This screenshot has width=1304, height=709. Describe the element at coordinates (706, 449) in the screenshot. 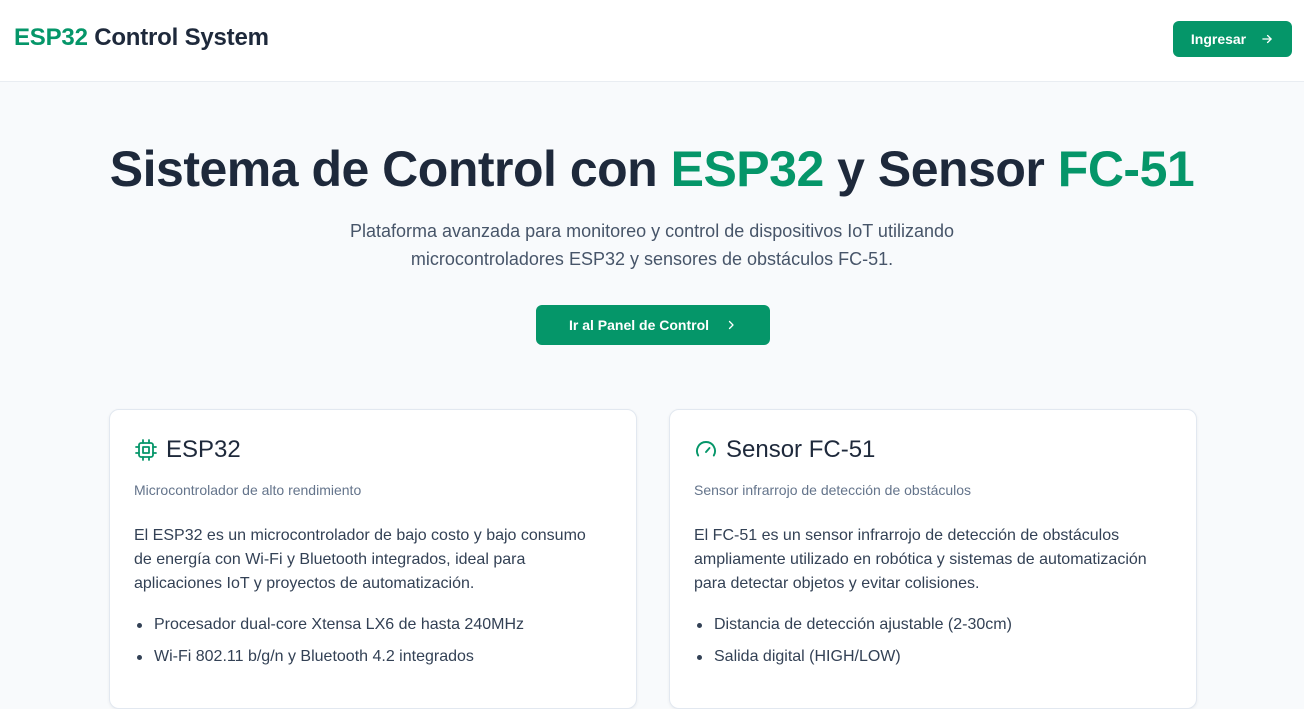

I see `gauge-icon` at that location.